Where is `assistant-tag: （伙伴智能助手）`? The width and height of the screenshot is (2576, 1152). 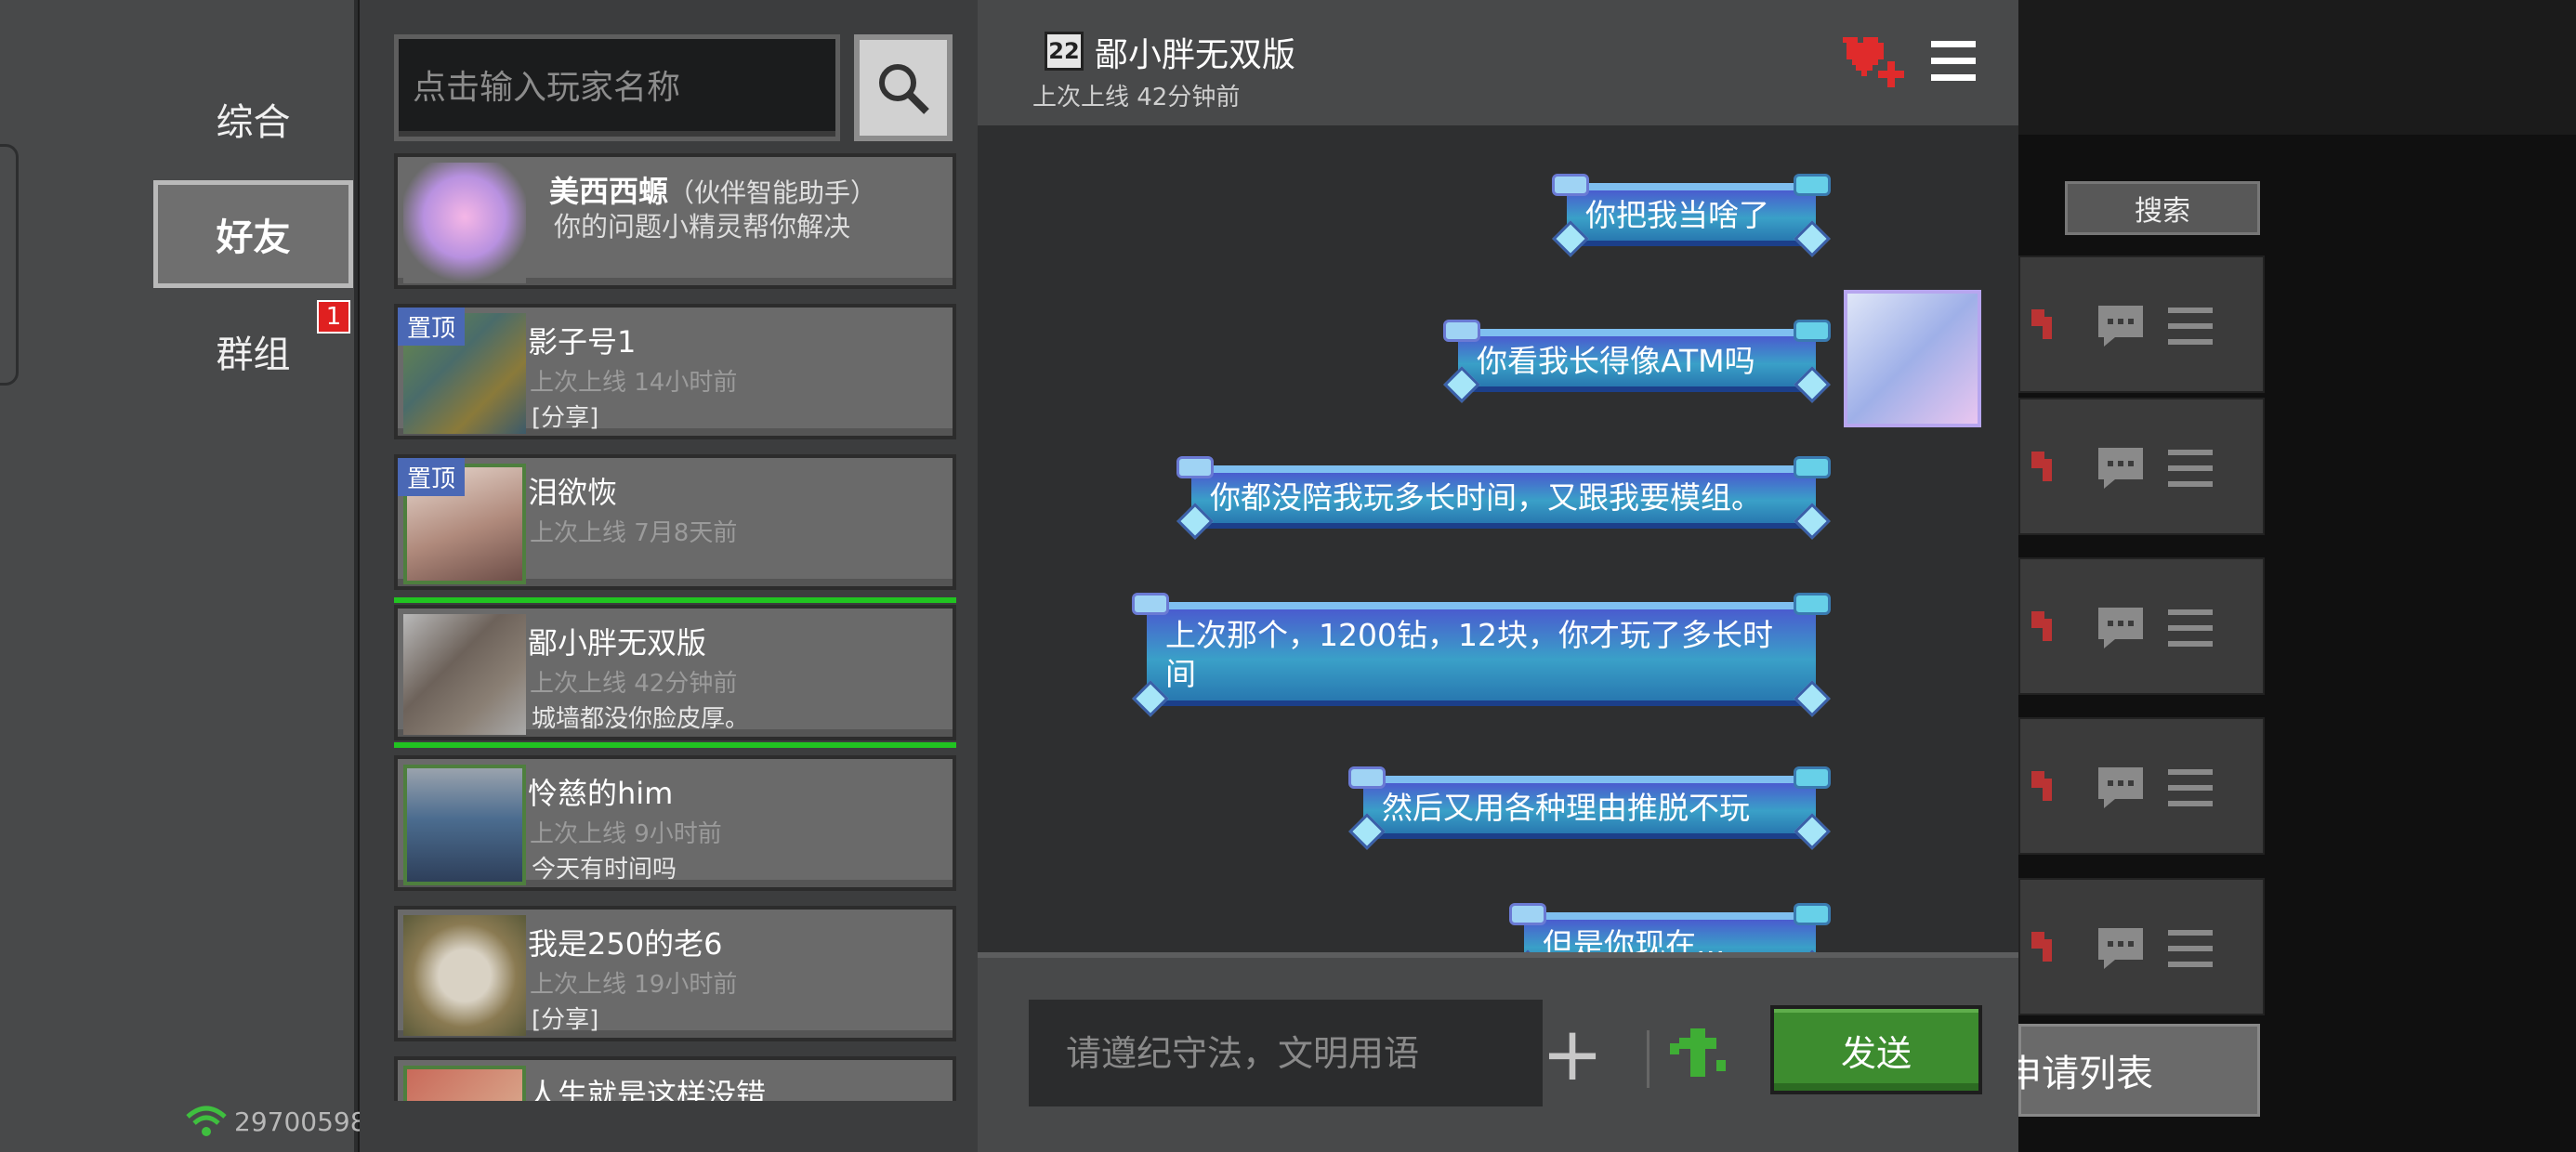
assistant-tag: （伙伴智能助手） is located at coordinates (772, 192).